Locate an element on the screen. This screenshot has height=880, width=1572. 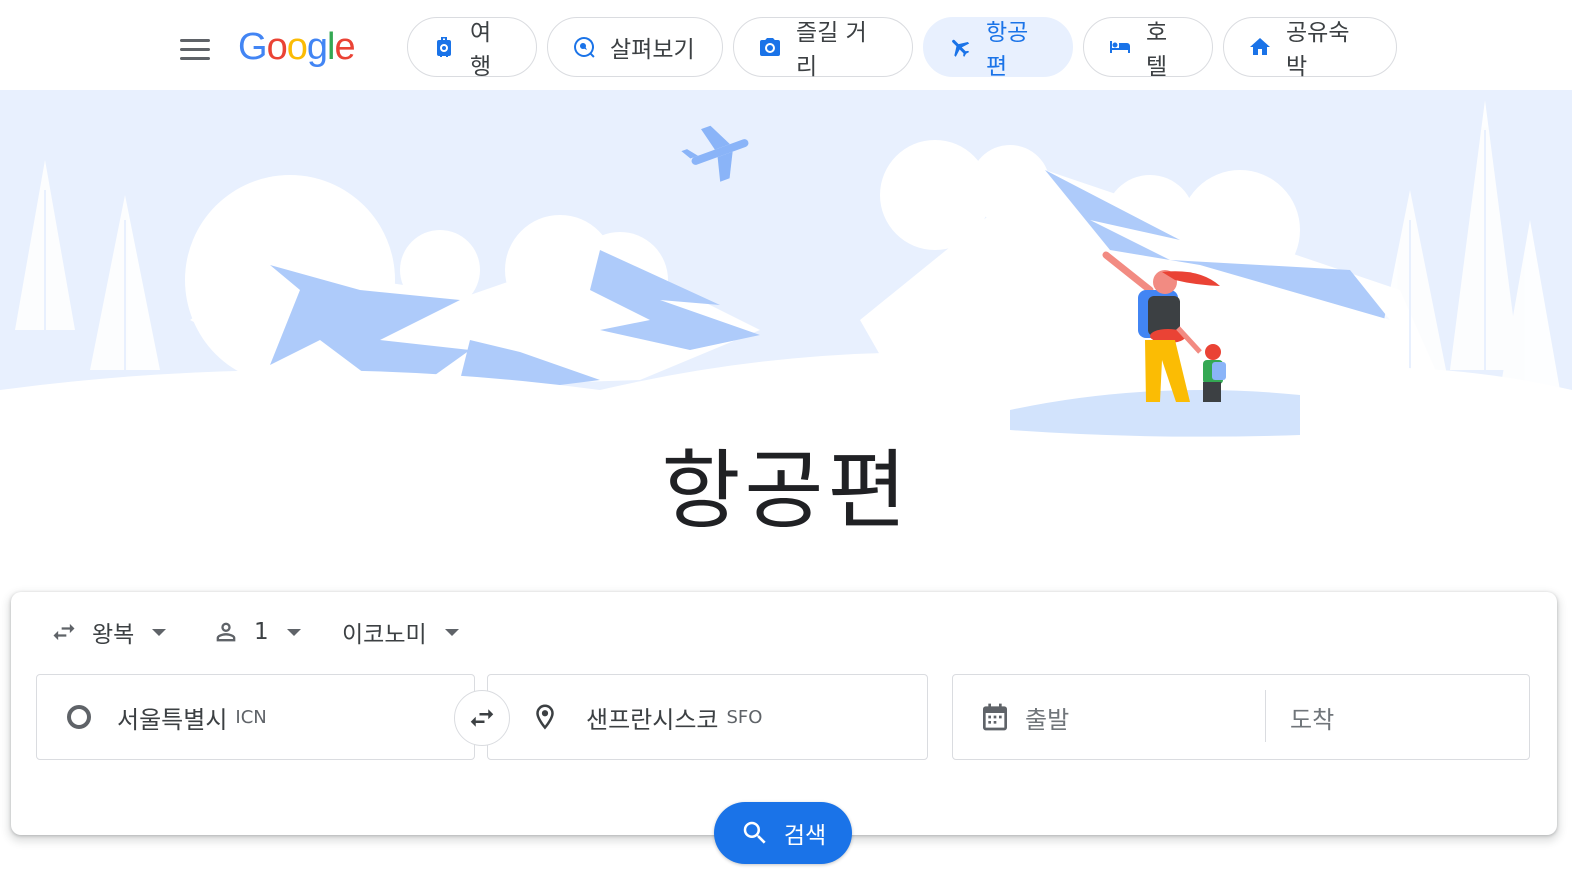
tab-vacation-rentals: 공유숙박 is located at coordinates (1310, 48).